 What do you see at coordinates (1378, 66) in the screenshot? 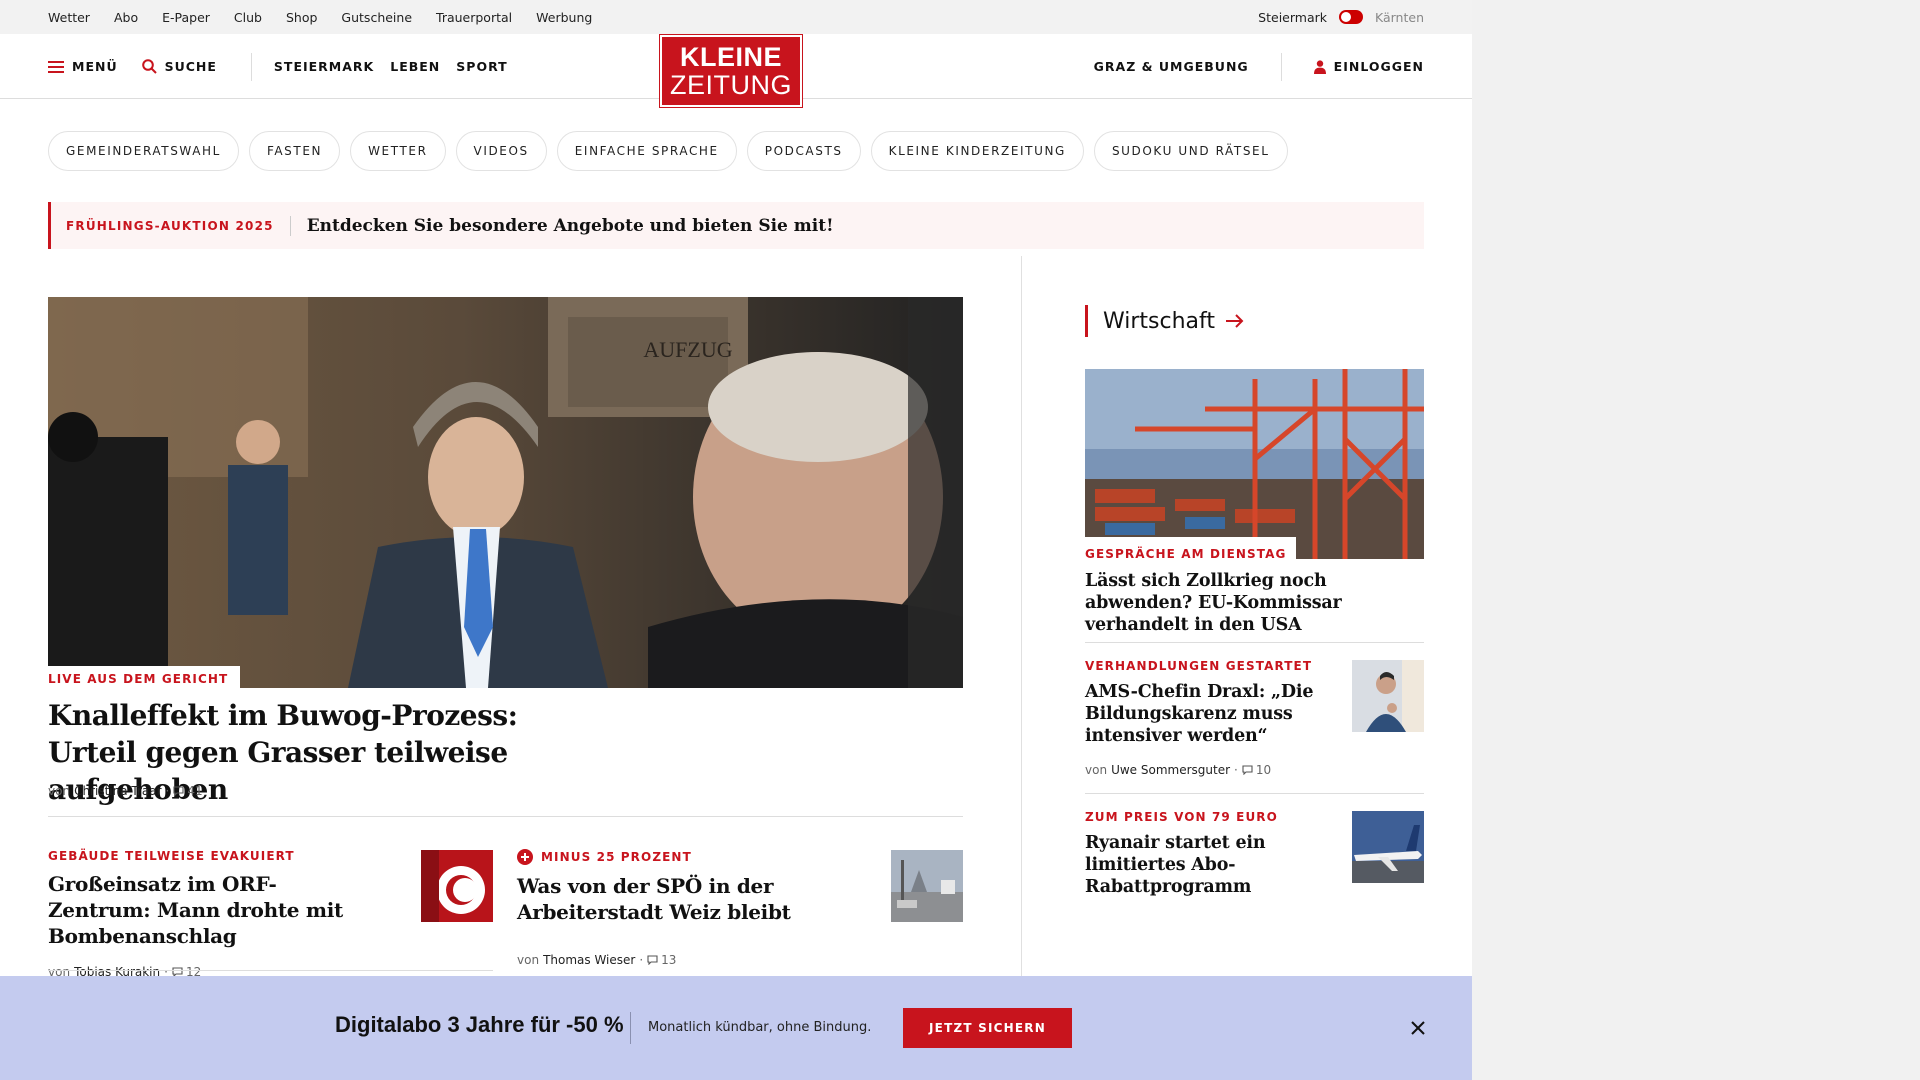
I see `login-label: EINLOGGEN` at bounding box center [1378, 66].